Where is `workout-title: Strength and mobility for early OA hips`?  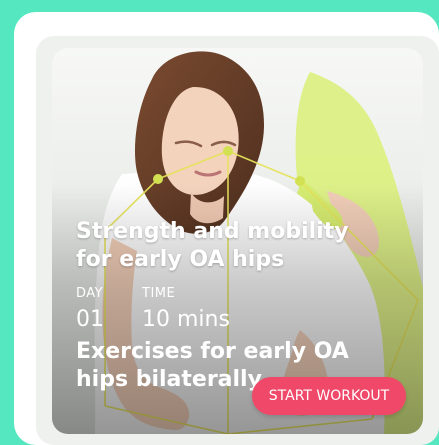
workout-title: Strength and mobility for early OA hips is located at coordinates (212, 245).